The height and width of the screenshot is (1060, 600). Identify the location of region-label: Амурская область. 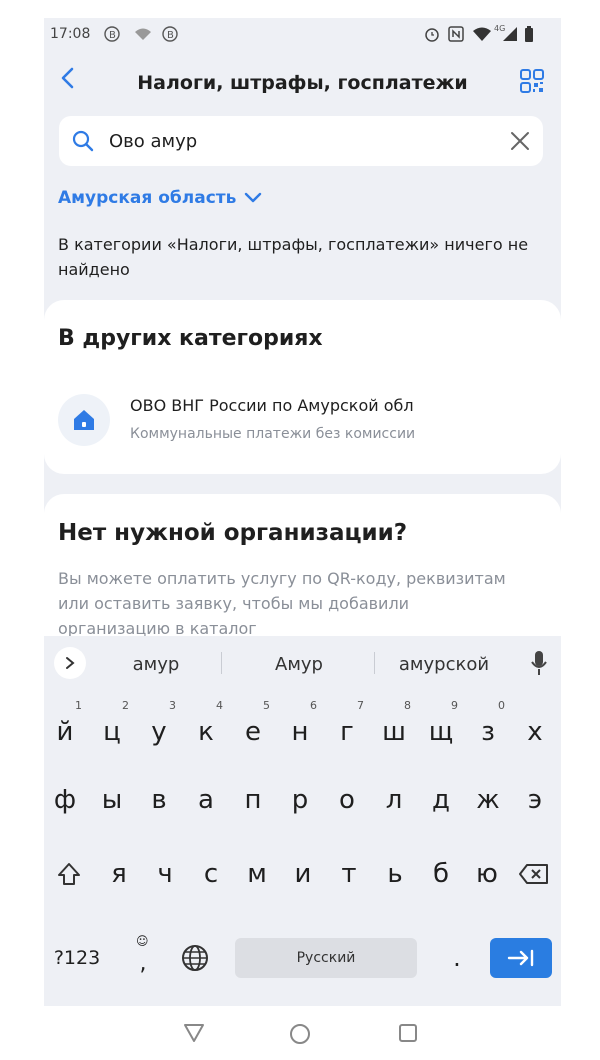
(147, 198).